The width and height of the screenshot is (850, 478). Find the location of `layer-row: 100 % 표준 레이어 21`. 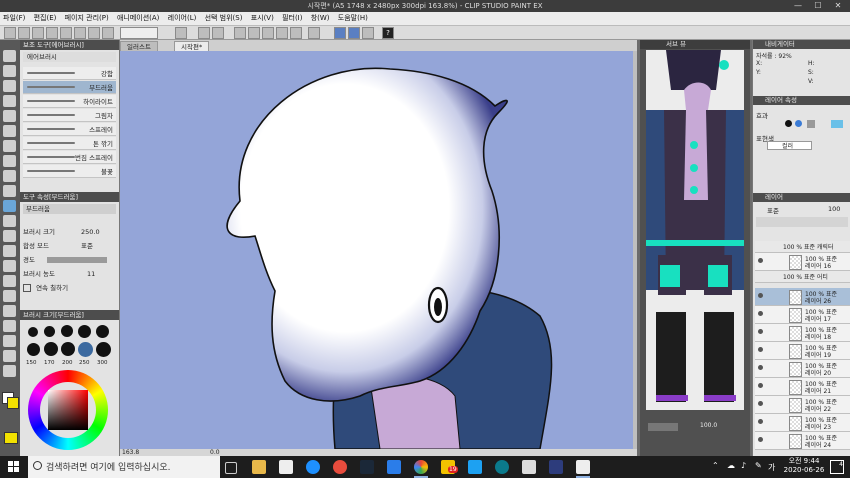

layer-row: 100 % 표준 레이어 21 is located at coordinates (802, 387).